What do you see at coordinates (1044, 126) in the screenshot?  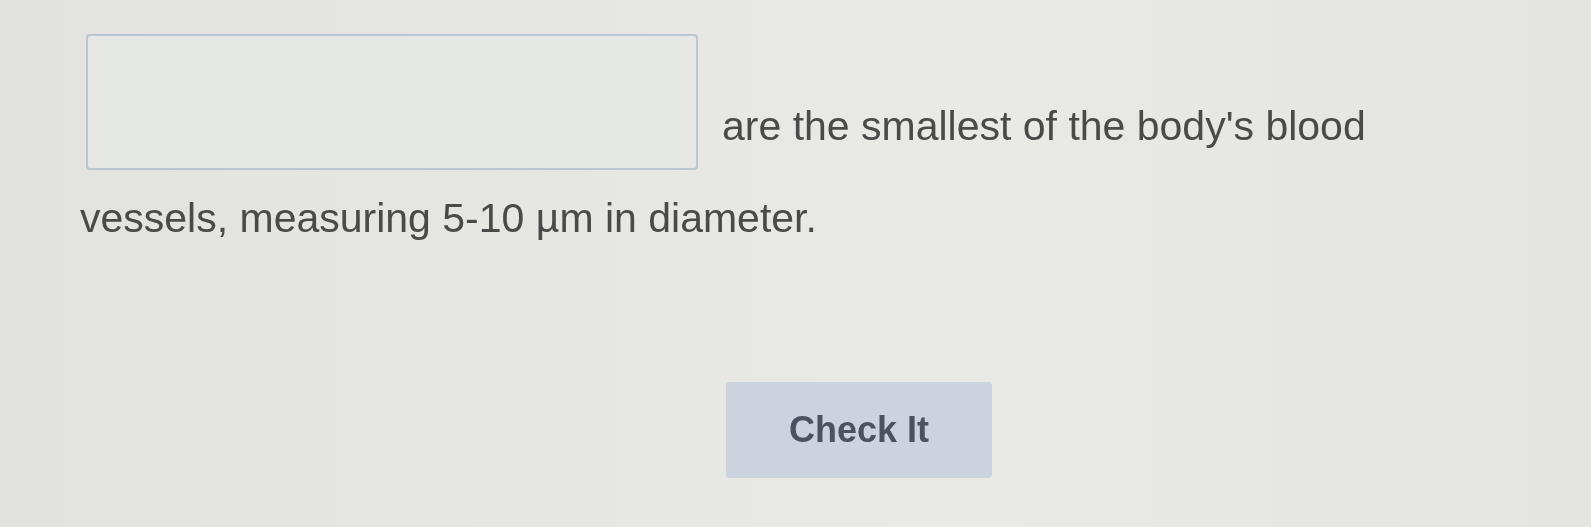 I see `sentence-text: are the smallest of the body's blood` at bounding box center [1044, 126].